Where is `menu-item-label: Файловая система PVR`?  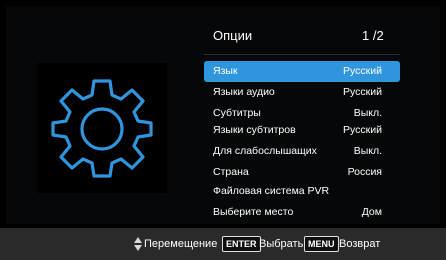
menu-item-label: Файловая система PVR is located at coordinates (271, 191).